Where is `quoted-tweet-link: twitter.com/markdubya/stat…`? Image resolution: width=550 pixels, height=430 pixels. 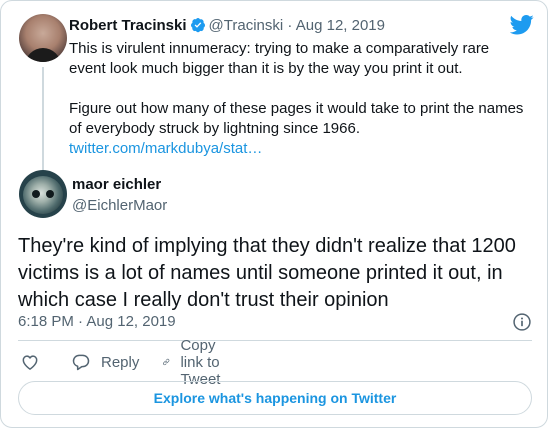 quoted-tweet-link: twitter.com/markdubya/stat… is located at coordinates (165, 148).